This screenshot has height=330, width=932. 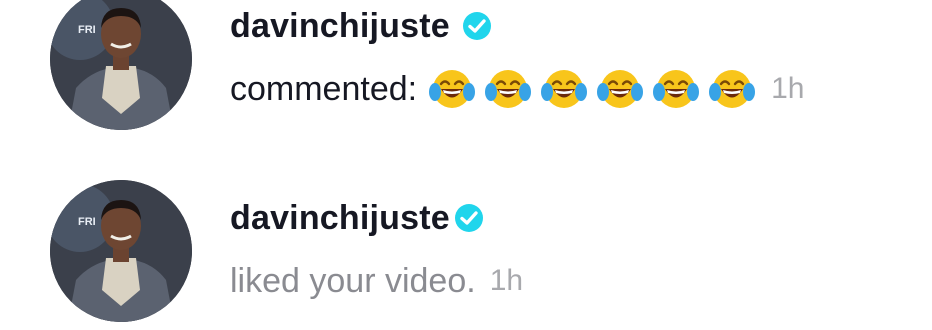 I want to click on action-text: commented:, so click(x=324, y=88).